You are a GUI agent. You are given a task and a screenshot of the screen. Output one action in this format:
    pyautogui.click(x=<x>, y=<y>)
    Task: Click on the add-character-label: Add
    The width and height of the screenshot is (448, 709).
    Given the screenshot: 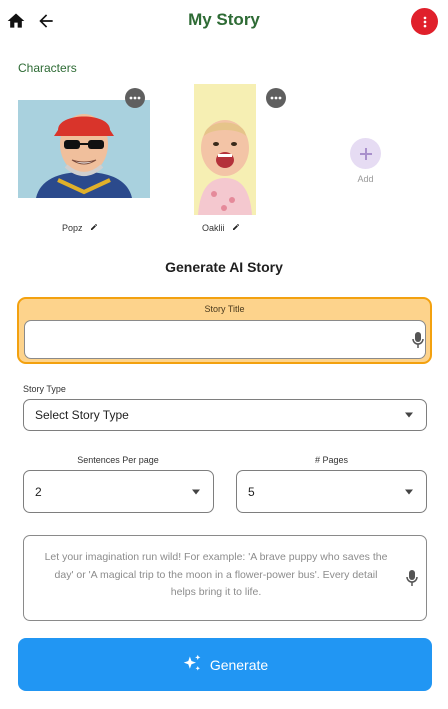 What is the action you would take?
    pyautogui.click(x=365, y=179)
    